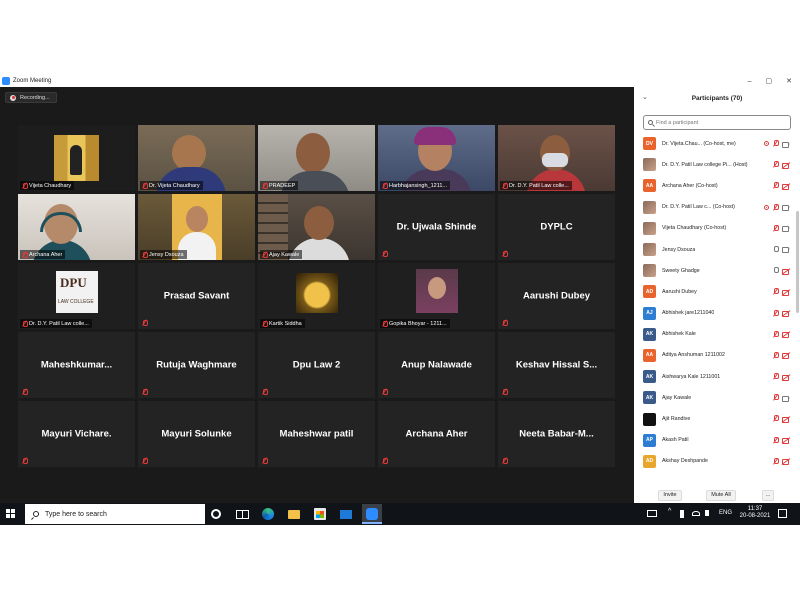 This screenshot has width=800, height=600. What do you see at coordinates (196, 365) in the screenshot?
I see `video-tile: Rutuja Waghmare` at bounding box center [196, 365].